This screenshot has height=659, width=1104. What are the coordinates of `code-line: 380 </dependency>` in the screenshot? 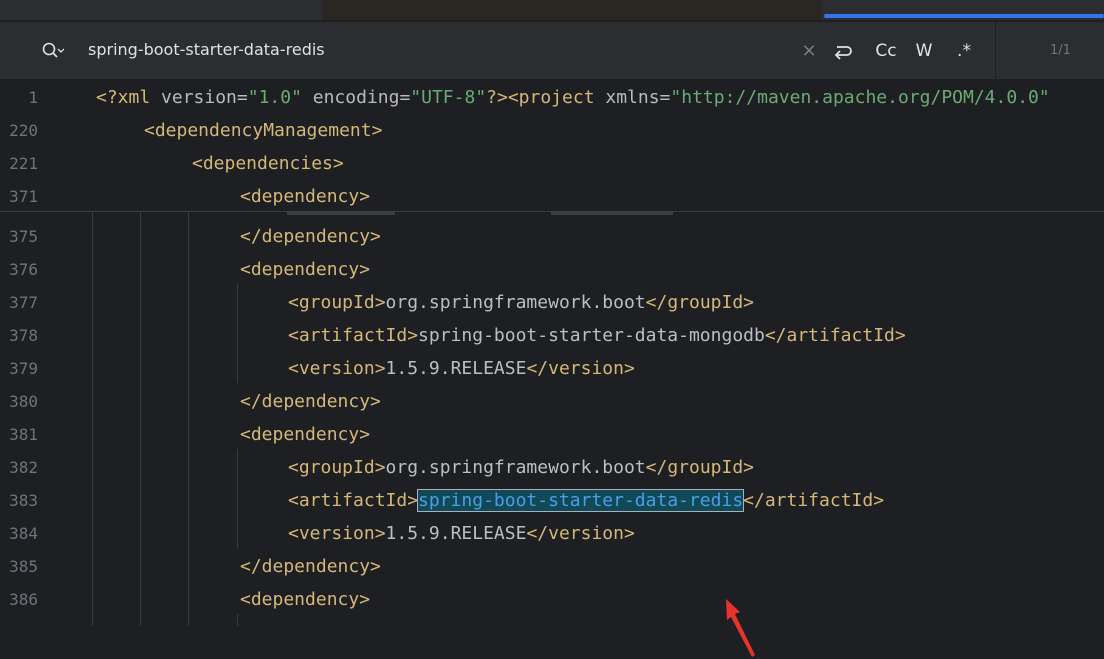 It's located at (552, 401).